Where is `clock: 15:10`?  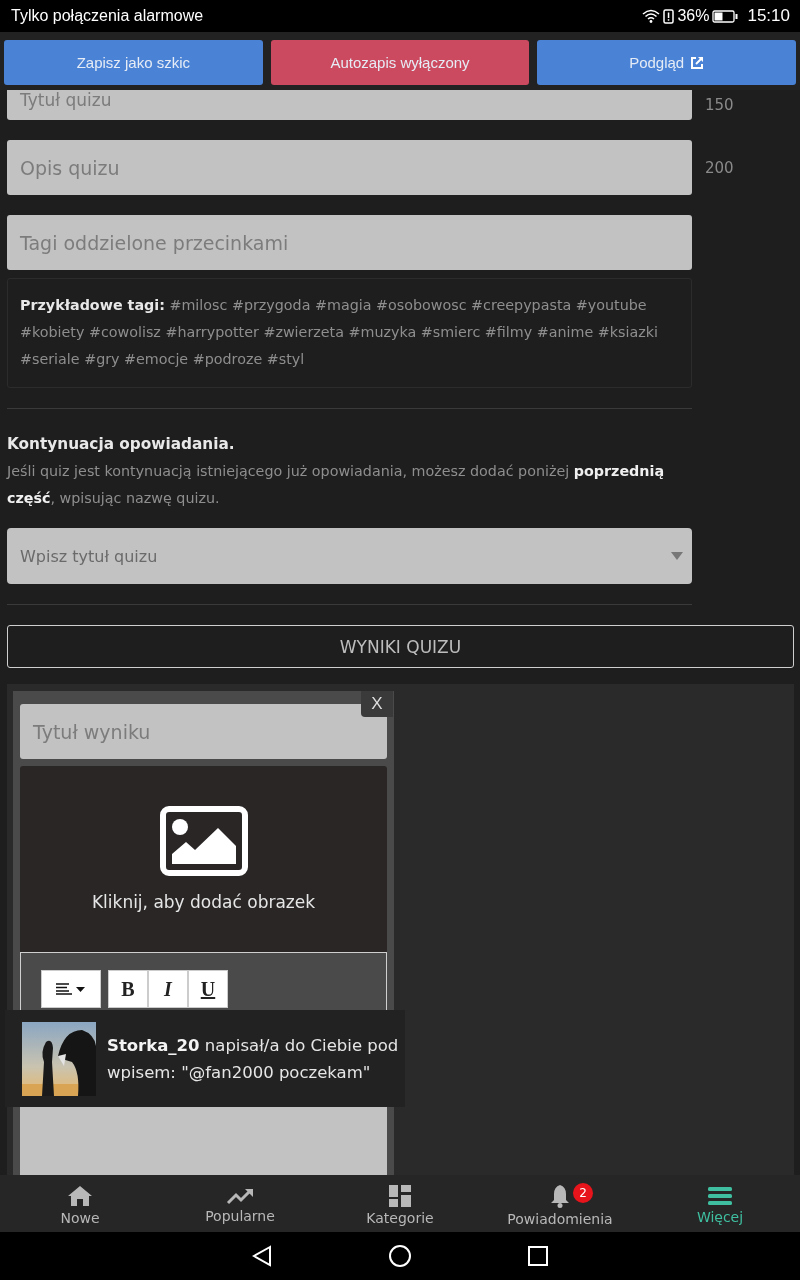
clock: 15:10 is located at coordinates (768, 16).